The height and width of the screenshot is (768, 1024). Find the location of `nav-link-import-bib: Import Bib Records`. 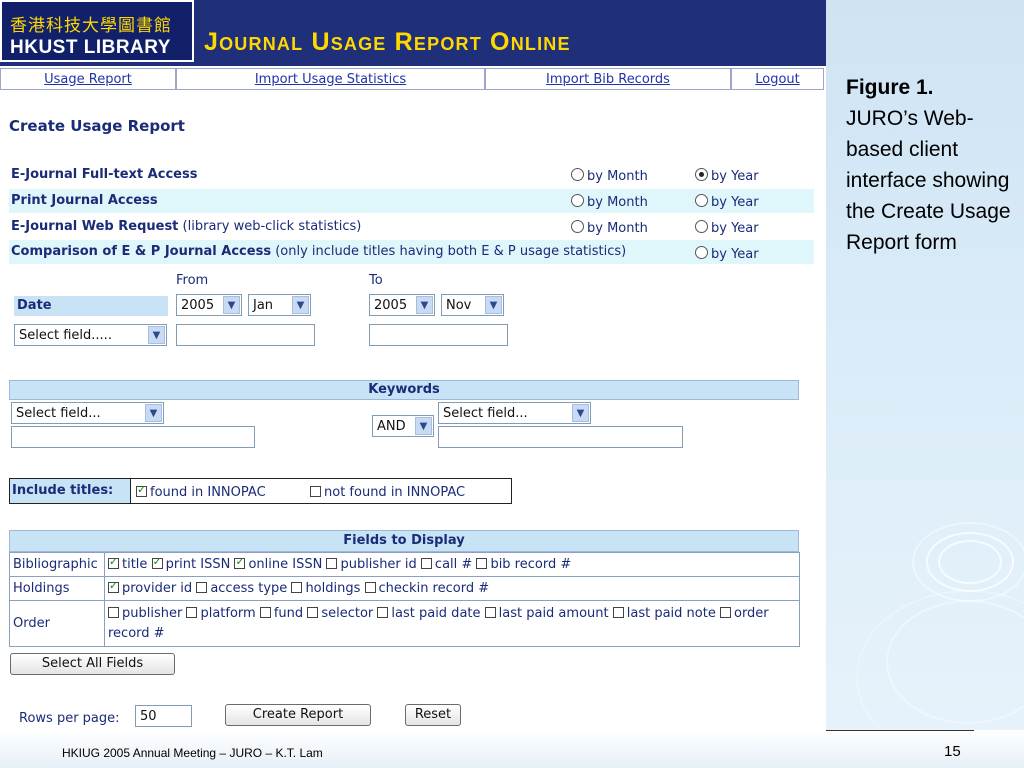

nav-link-import-bib: Import Bib Records is located at coordinates (608, 79).